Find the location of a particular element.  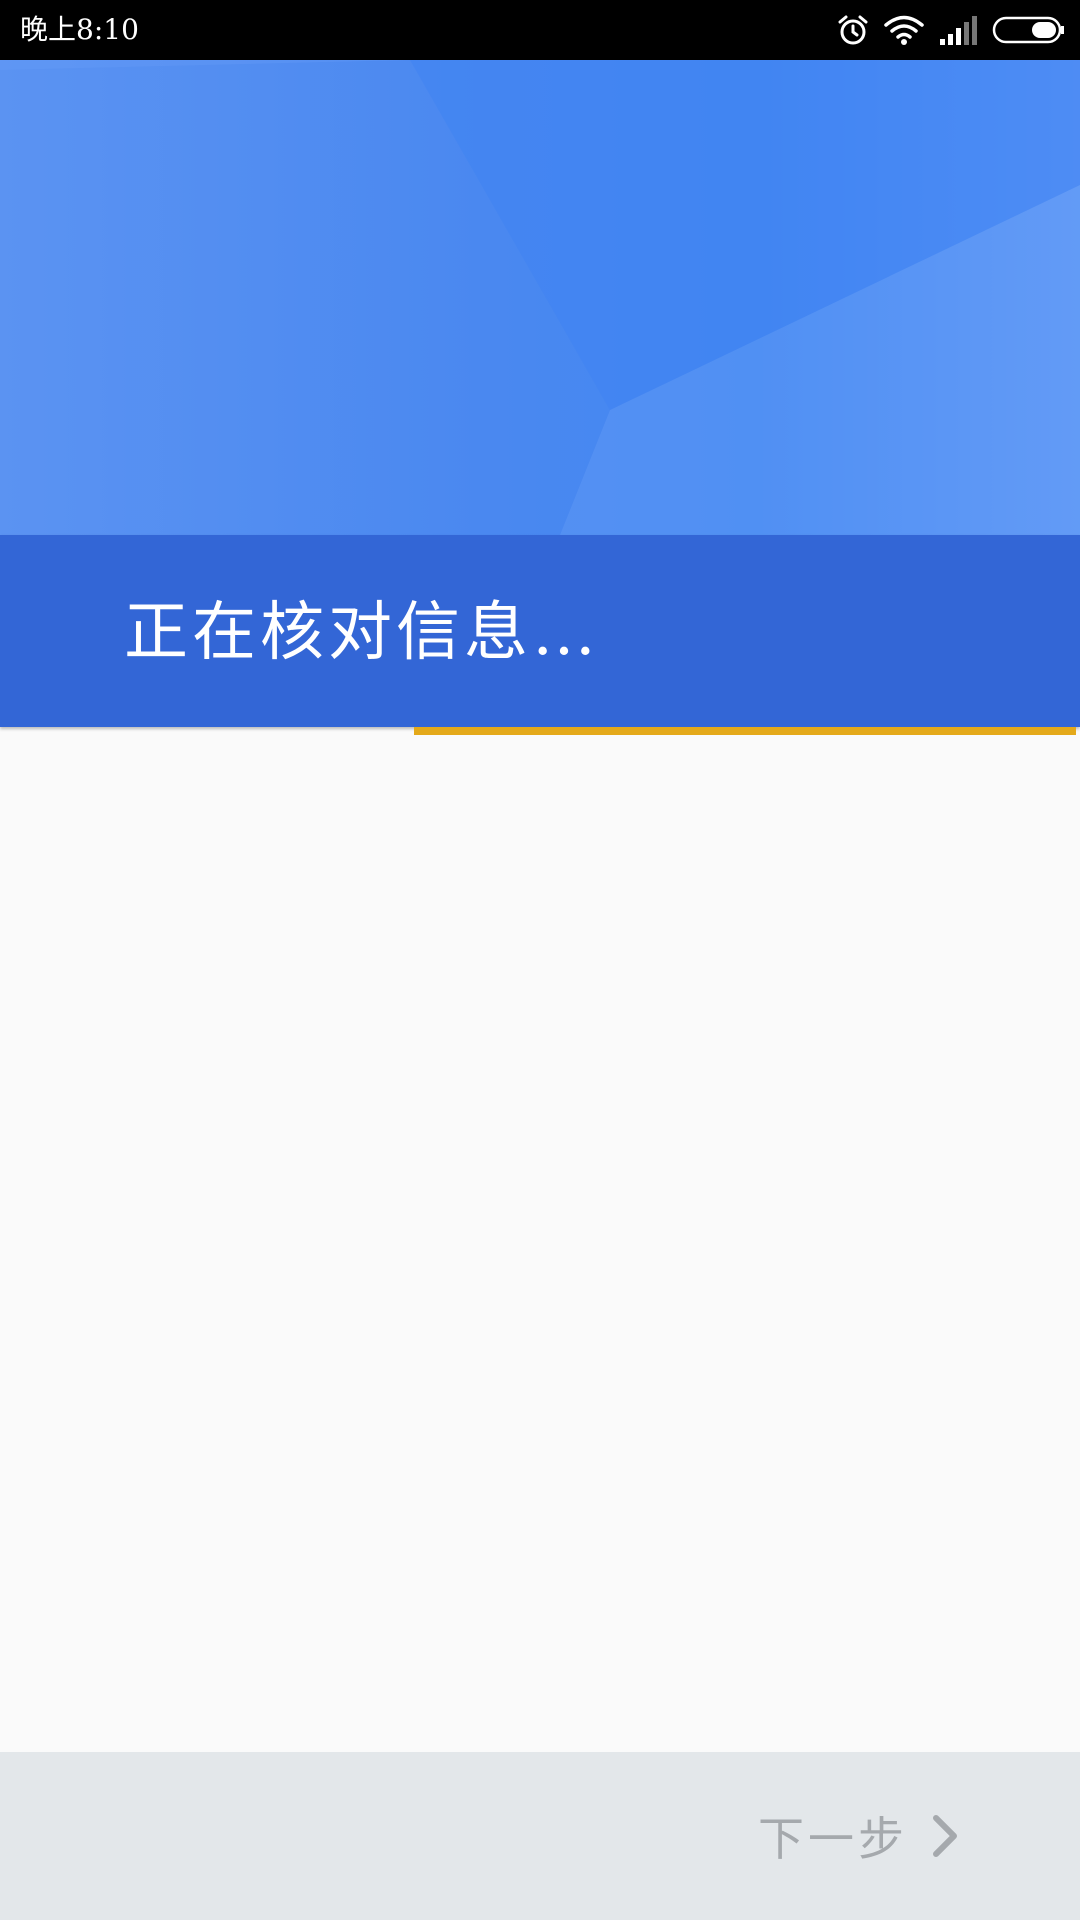

signal-icon is located at coordinates (958, 30).